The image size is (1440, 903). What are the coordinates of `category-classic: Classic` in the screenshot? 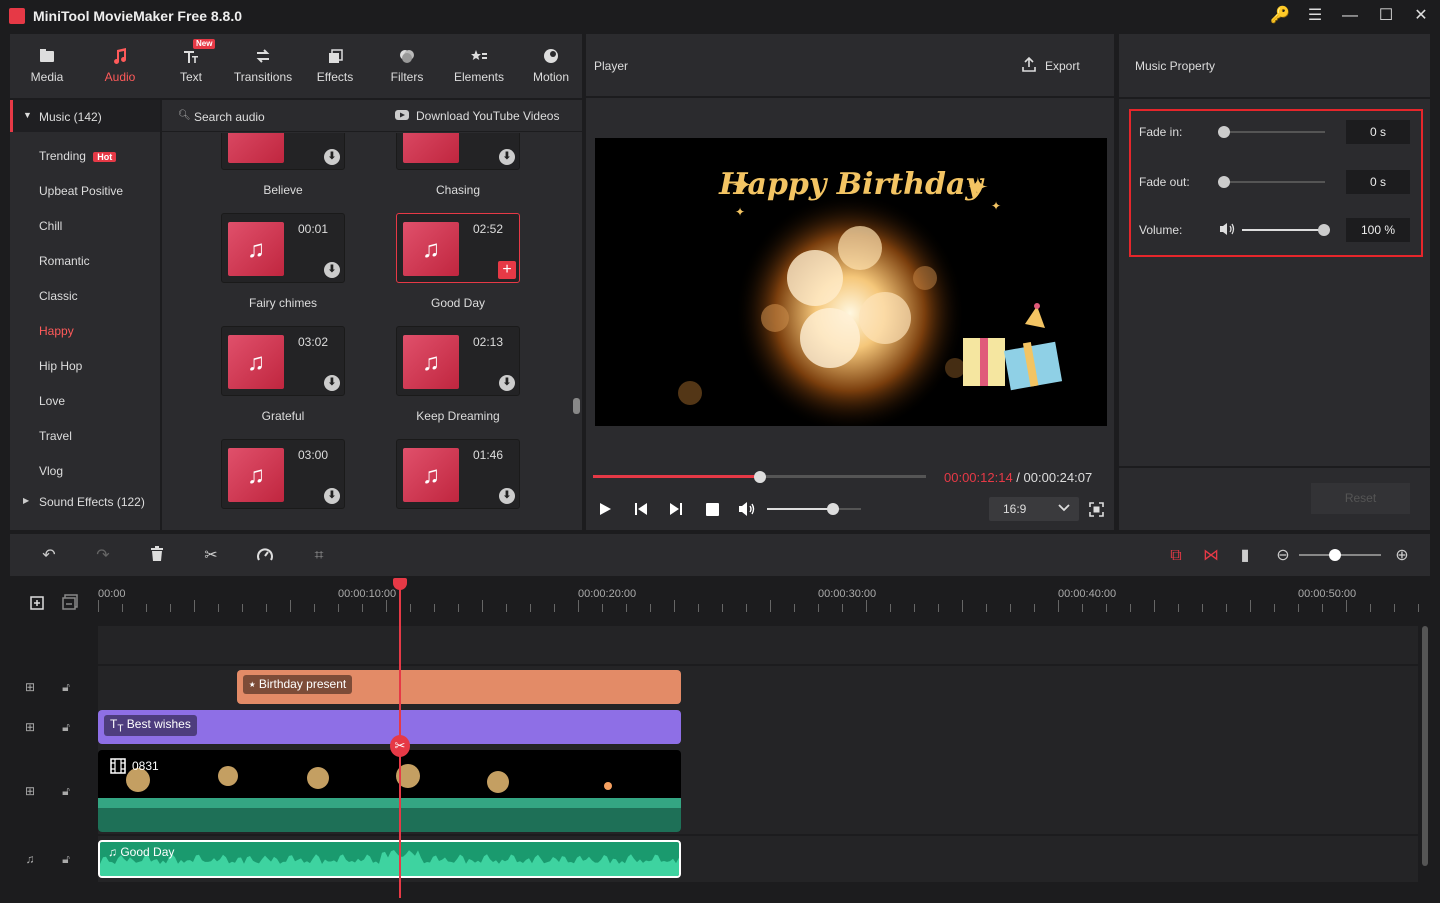 It's located at (58, 296).